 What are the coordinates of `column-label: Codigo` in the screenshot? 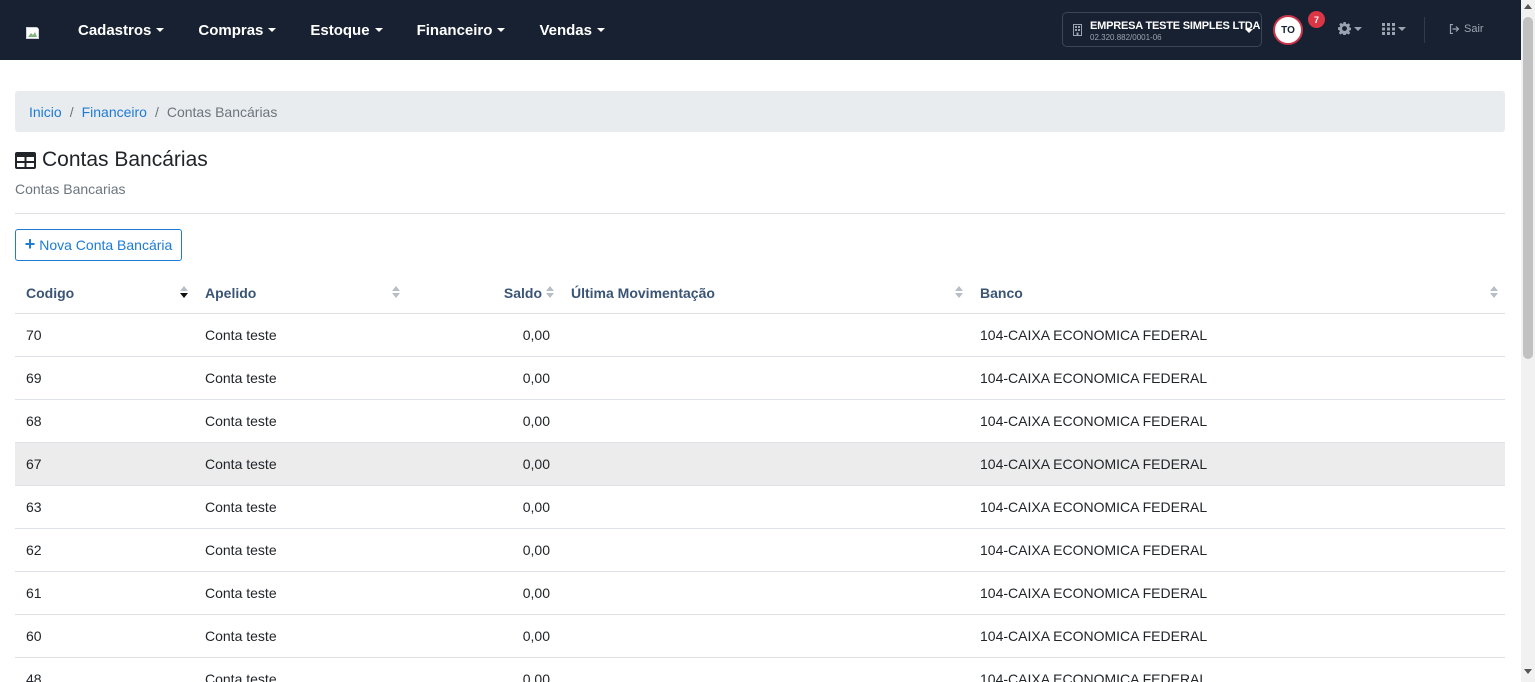 It's located at (50, 292).